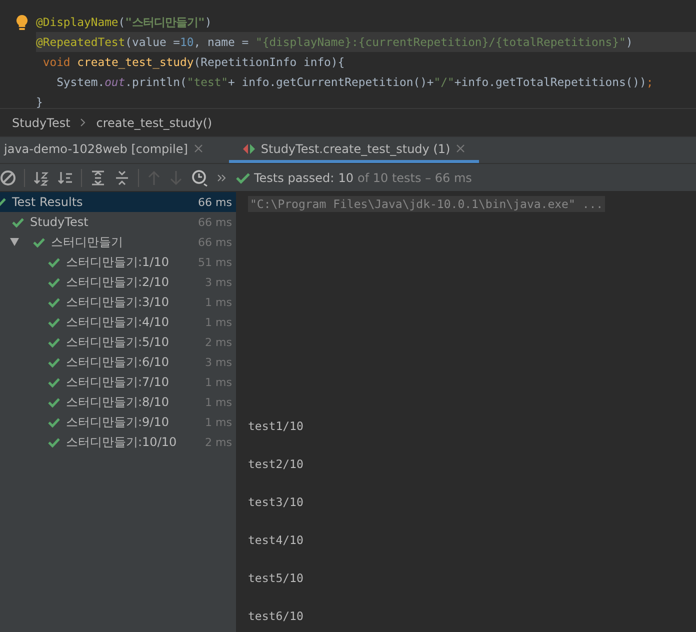 Image resolution: width=696 pixels, height=632 pixels. What do you see at coordinates (118, 262) in the screenshot?
I see `test-row: 스터디만들기:1/10 51 ms` at bounding box center [118, 262].